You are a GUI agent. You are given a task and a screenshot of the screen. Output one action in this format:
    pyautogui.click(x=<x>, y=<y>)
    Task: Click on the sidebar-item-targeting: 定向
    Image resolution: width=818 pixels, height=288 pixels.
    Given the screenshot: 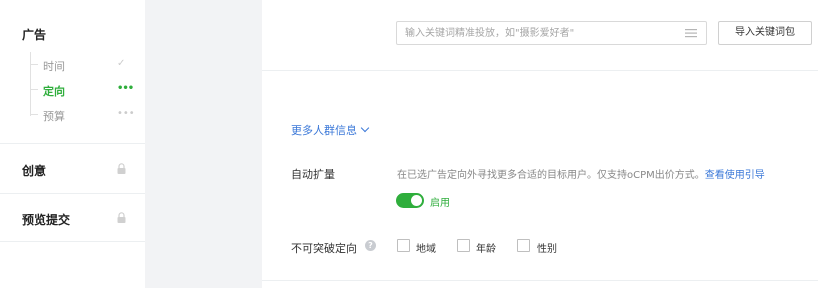 What is the action you would take?
    pyautogui.click(x=54, y=91)
    